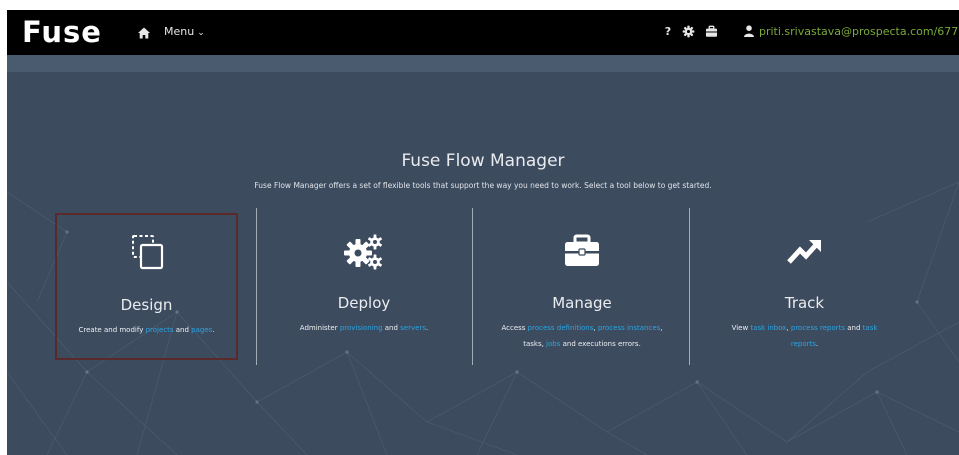  I want to click on copy-icon, so click(147, 255).